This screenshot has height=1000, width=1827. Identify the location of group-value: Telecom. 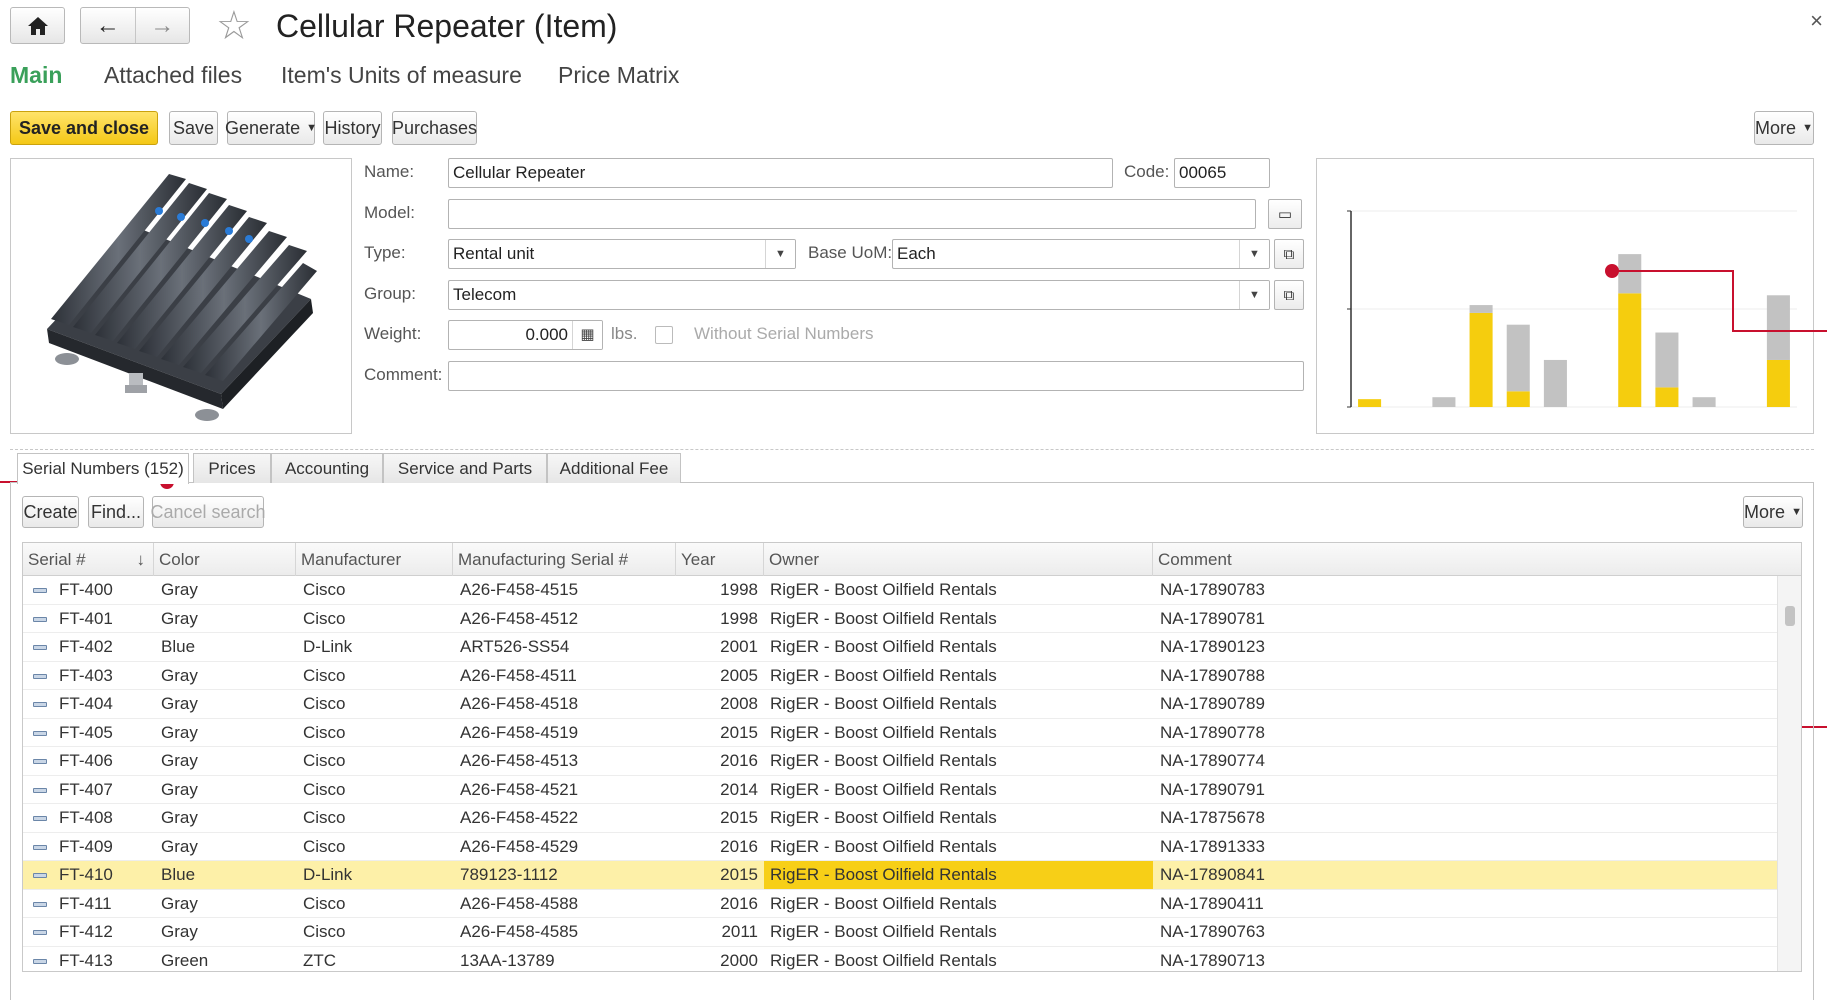
(485, 294).